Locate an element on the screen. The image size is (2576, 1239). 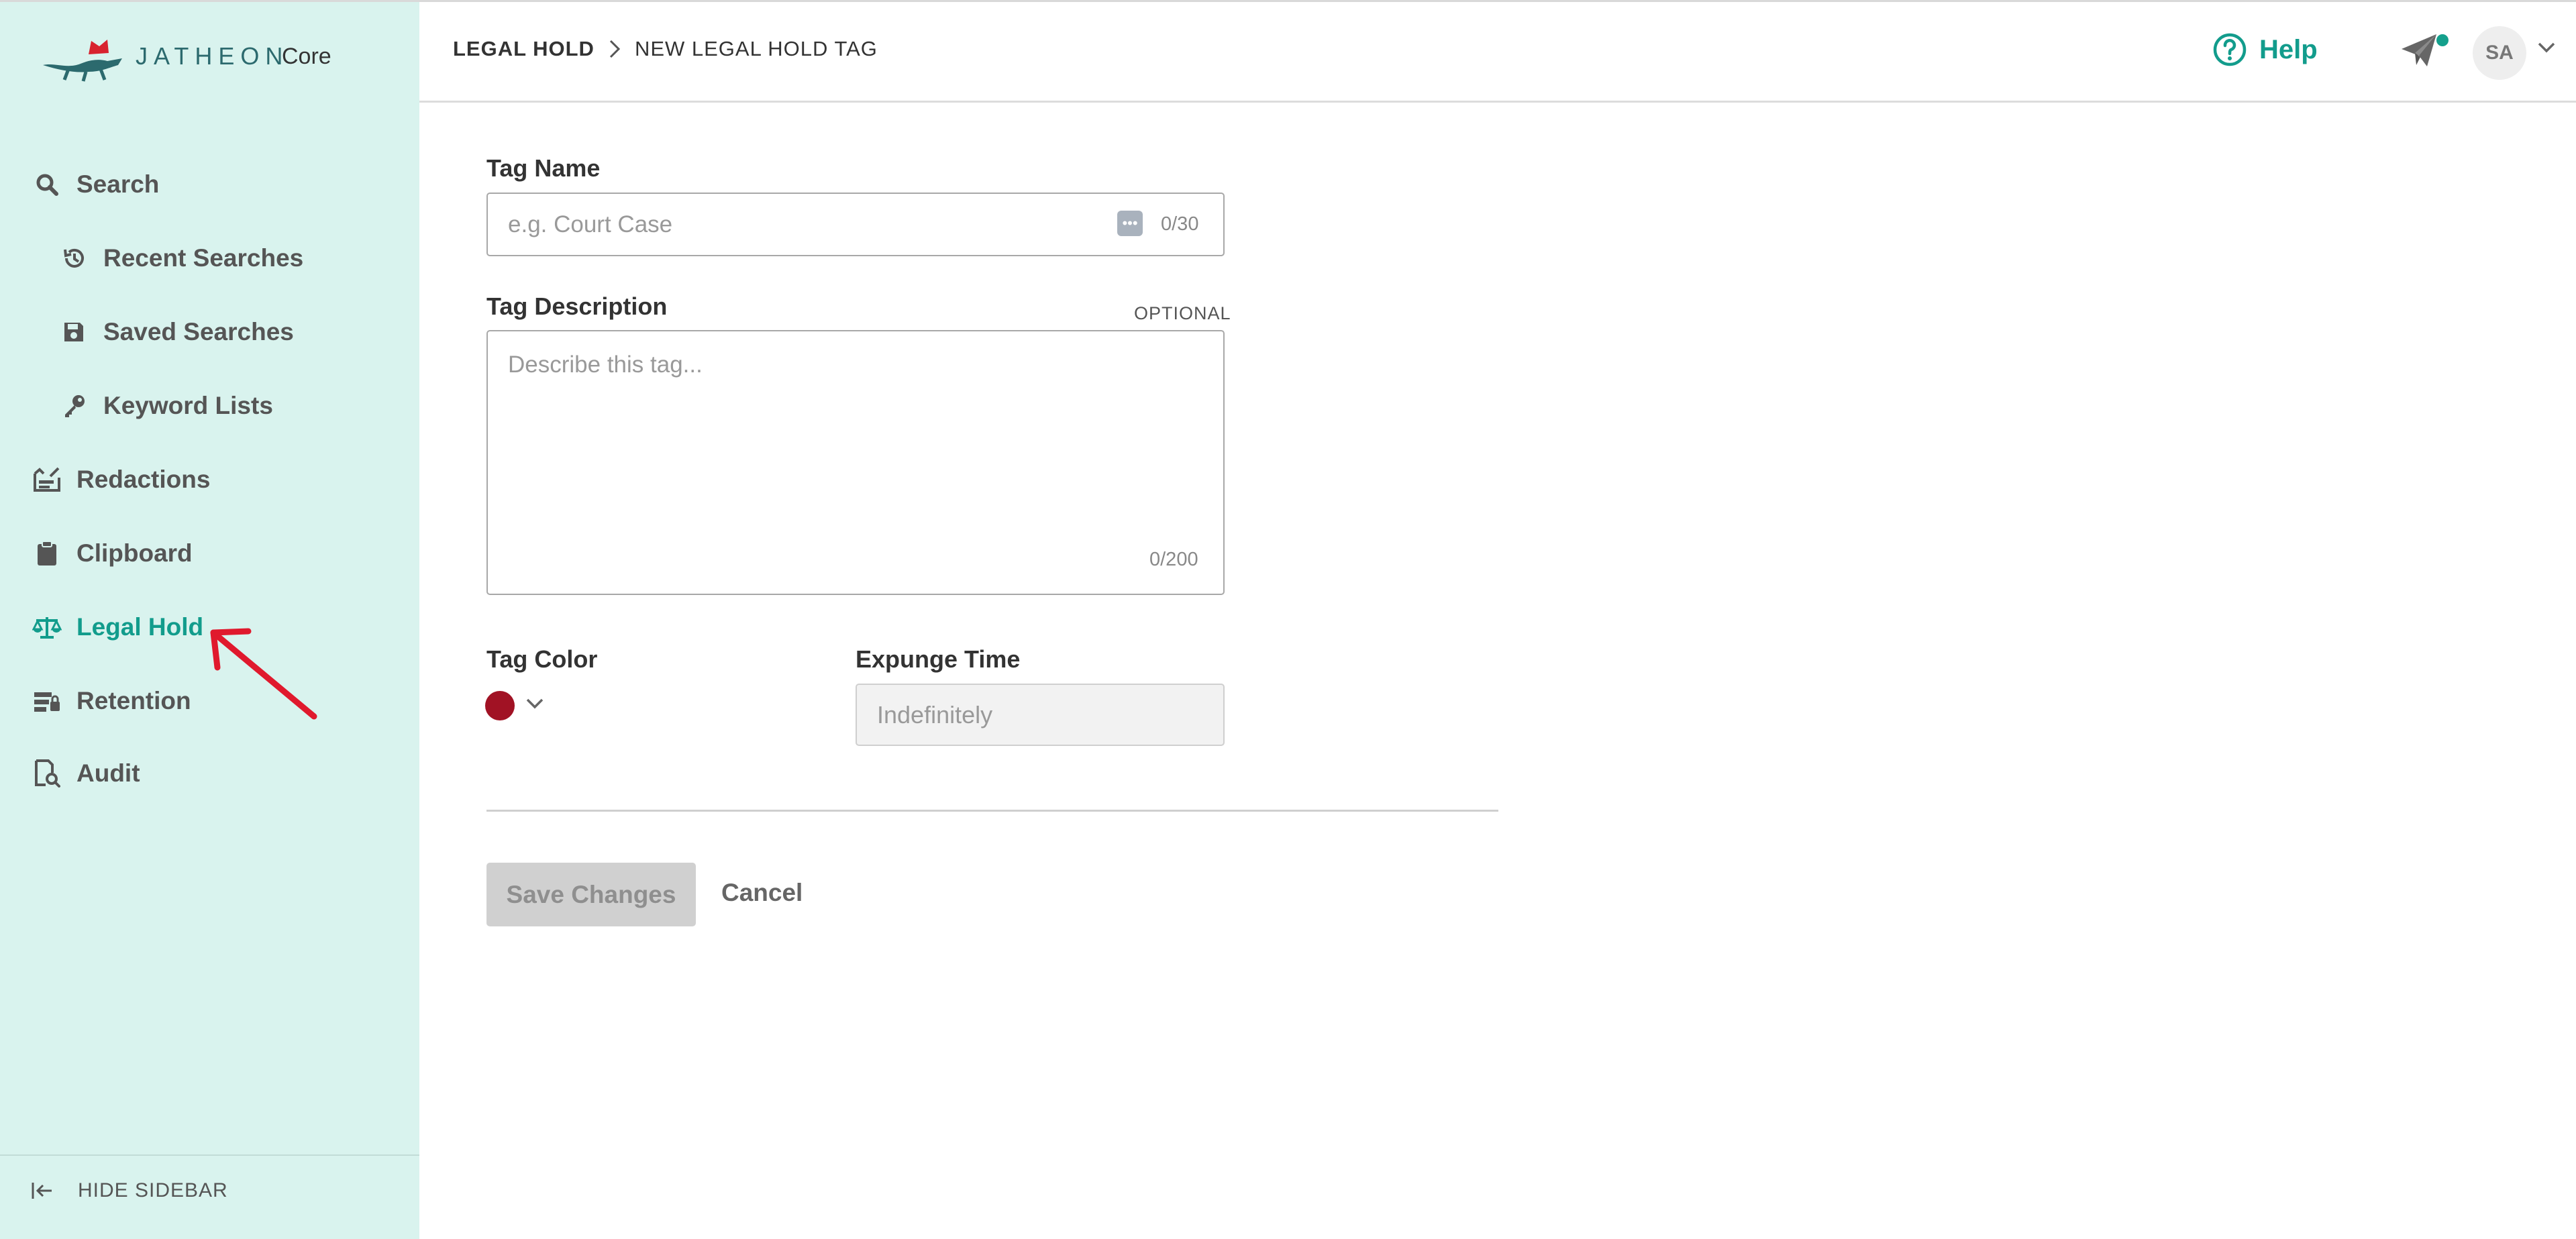
hide-sidebar-button: HIDE SIDEBAR is located at coordinates (129, 1190).